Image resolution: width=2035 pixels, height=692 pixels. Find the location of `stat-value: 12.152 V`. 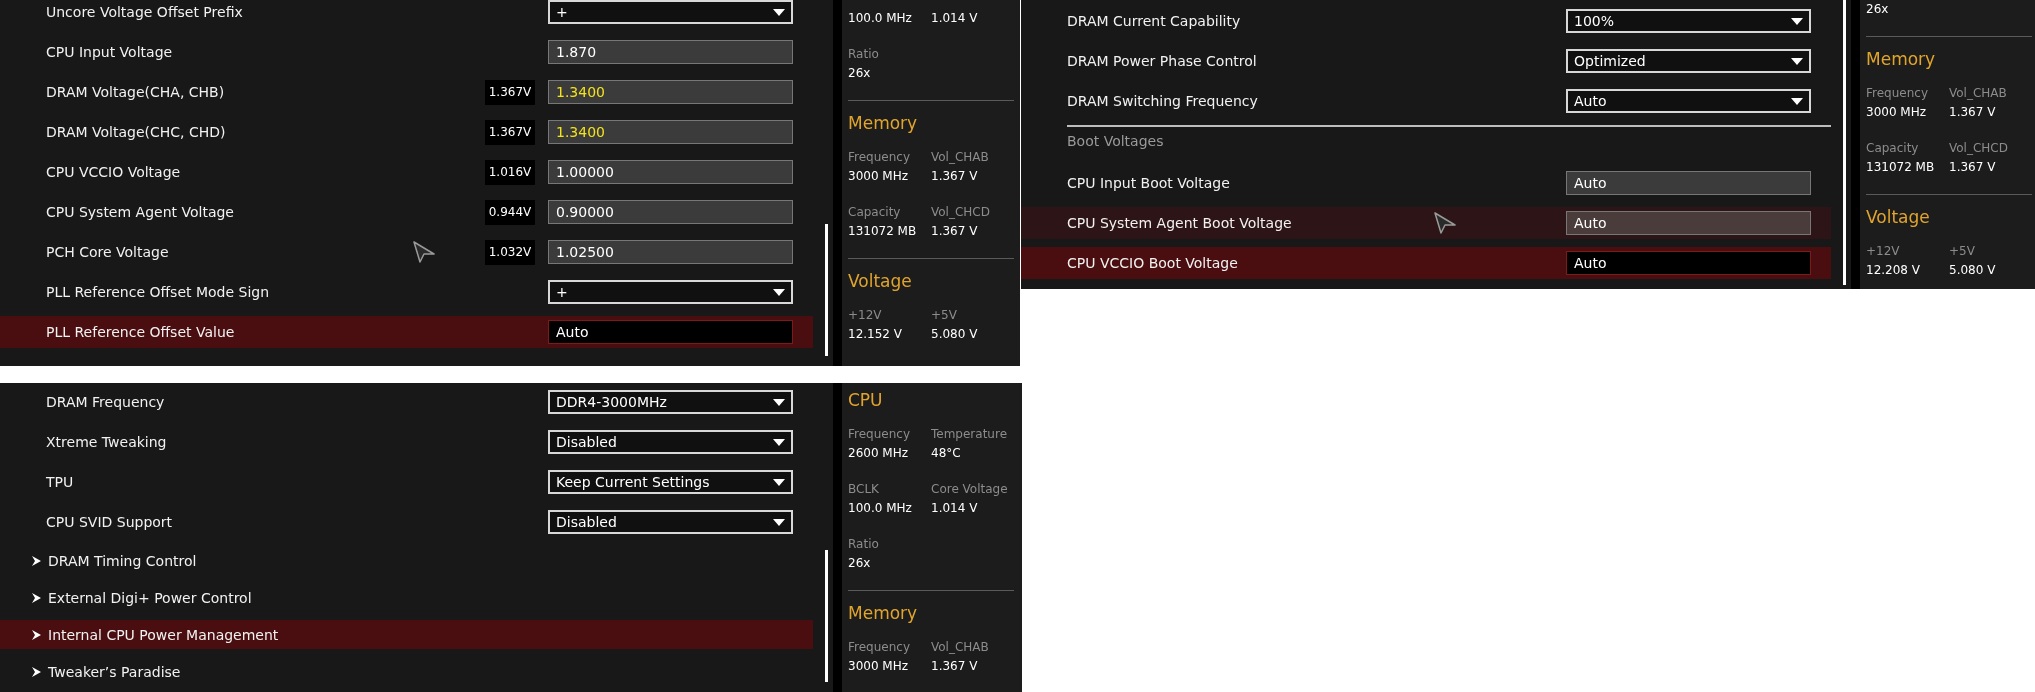

stat-value: 12.152 V is located at coordinates (875, 334).